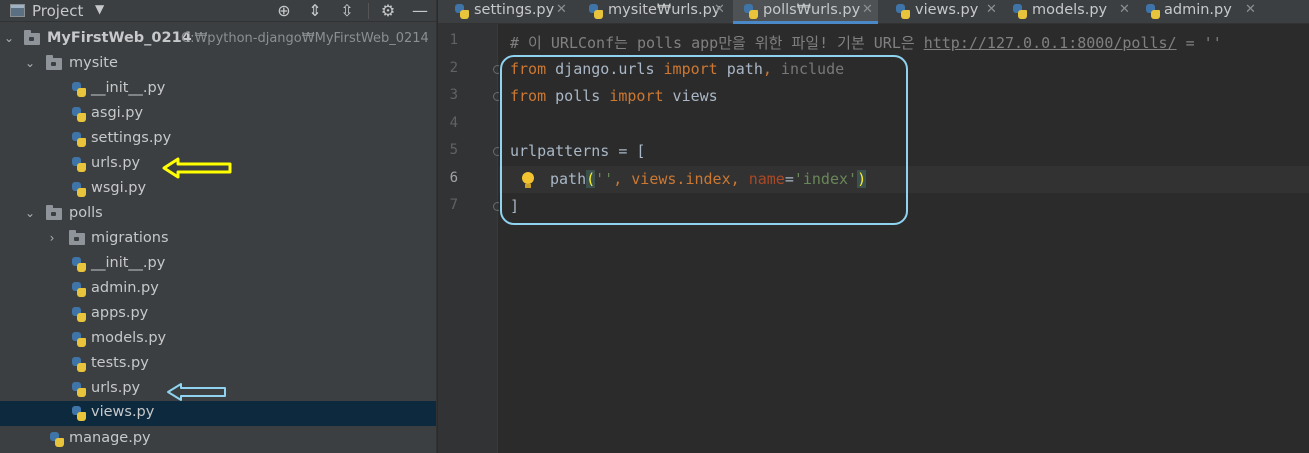 This screenshot has height=453, width=1309. What do you see at coordinates (218, 364) in the screenshot?
I see `tree-item-file: tests.py` at bounding box center [218, 364].